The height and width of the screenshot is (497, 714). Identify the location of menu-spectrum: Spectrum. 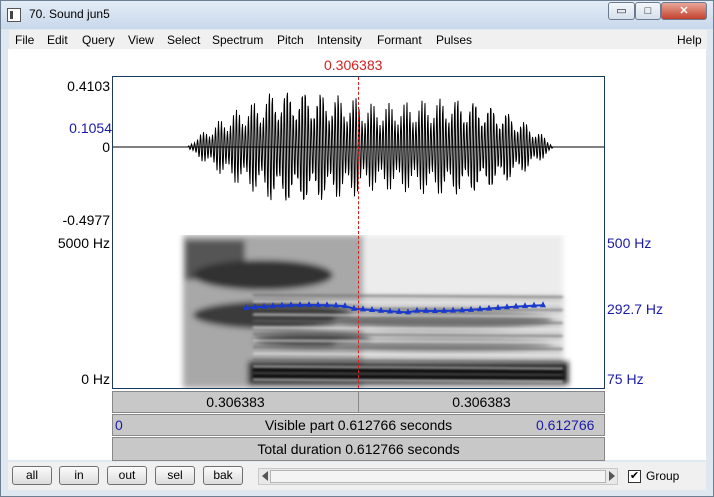
(237, 40).